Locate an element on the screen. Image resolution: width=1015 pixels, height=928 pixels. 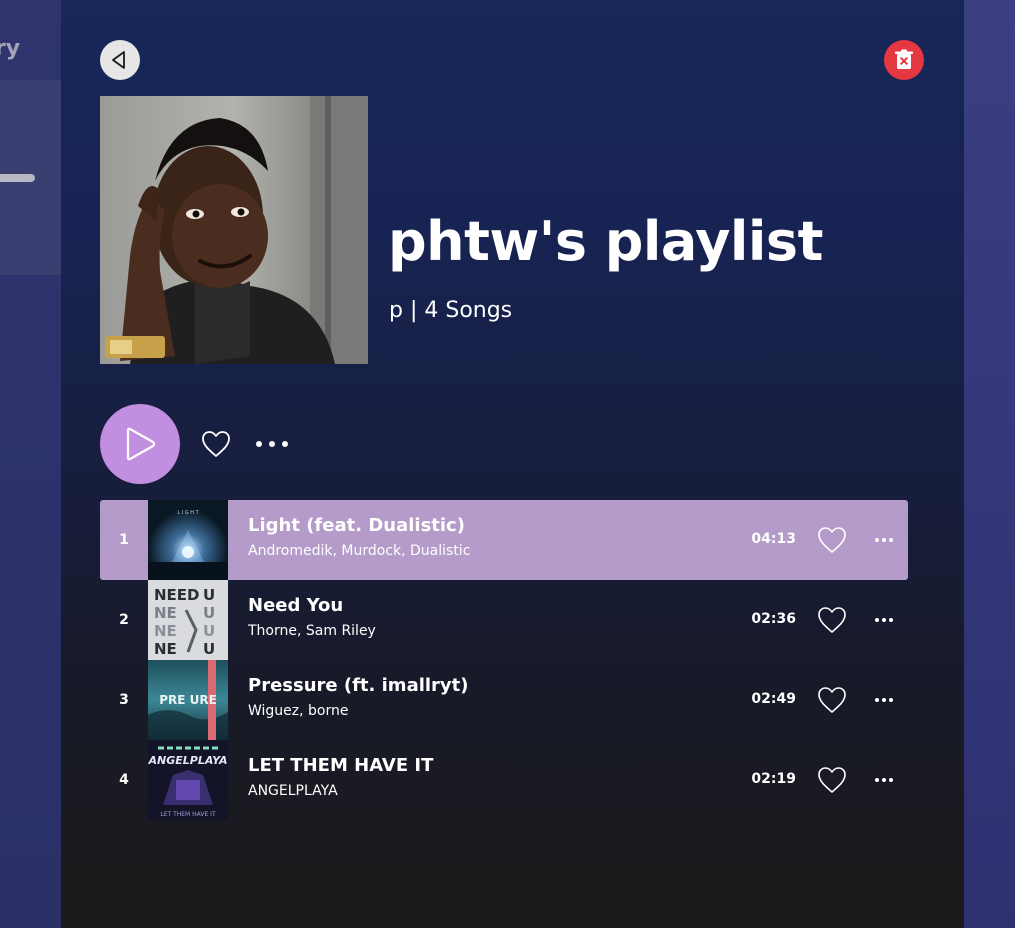
svg-text: L I G H T is located at coordinates (188, 513).